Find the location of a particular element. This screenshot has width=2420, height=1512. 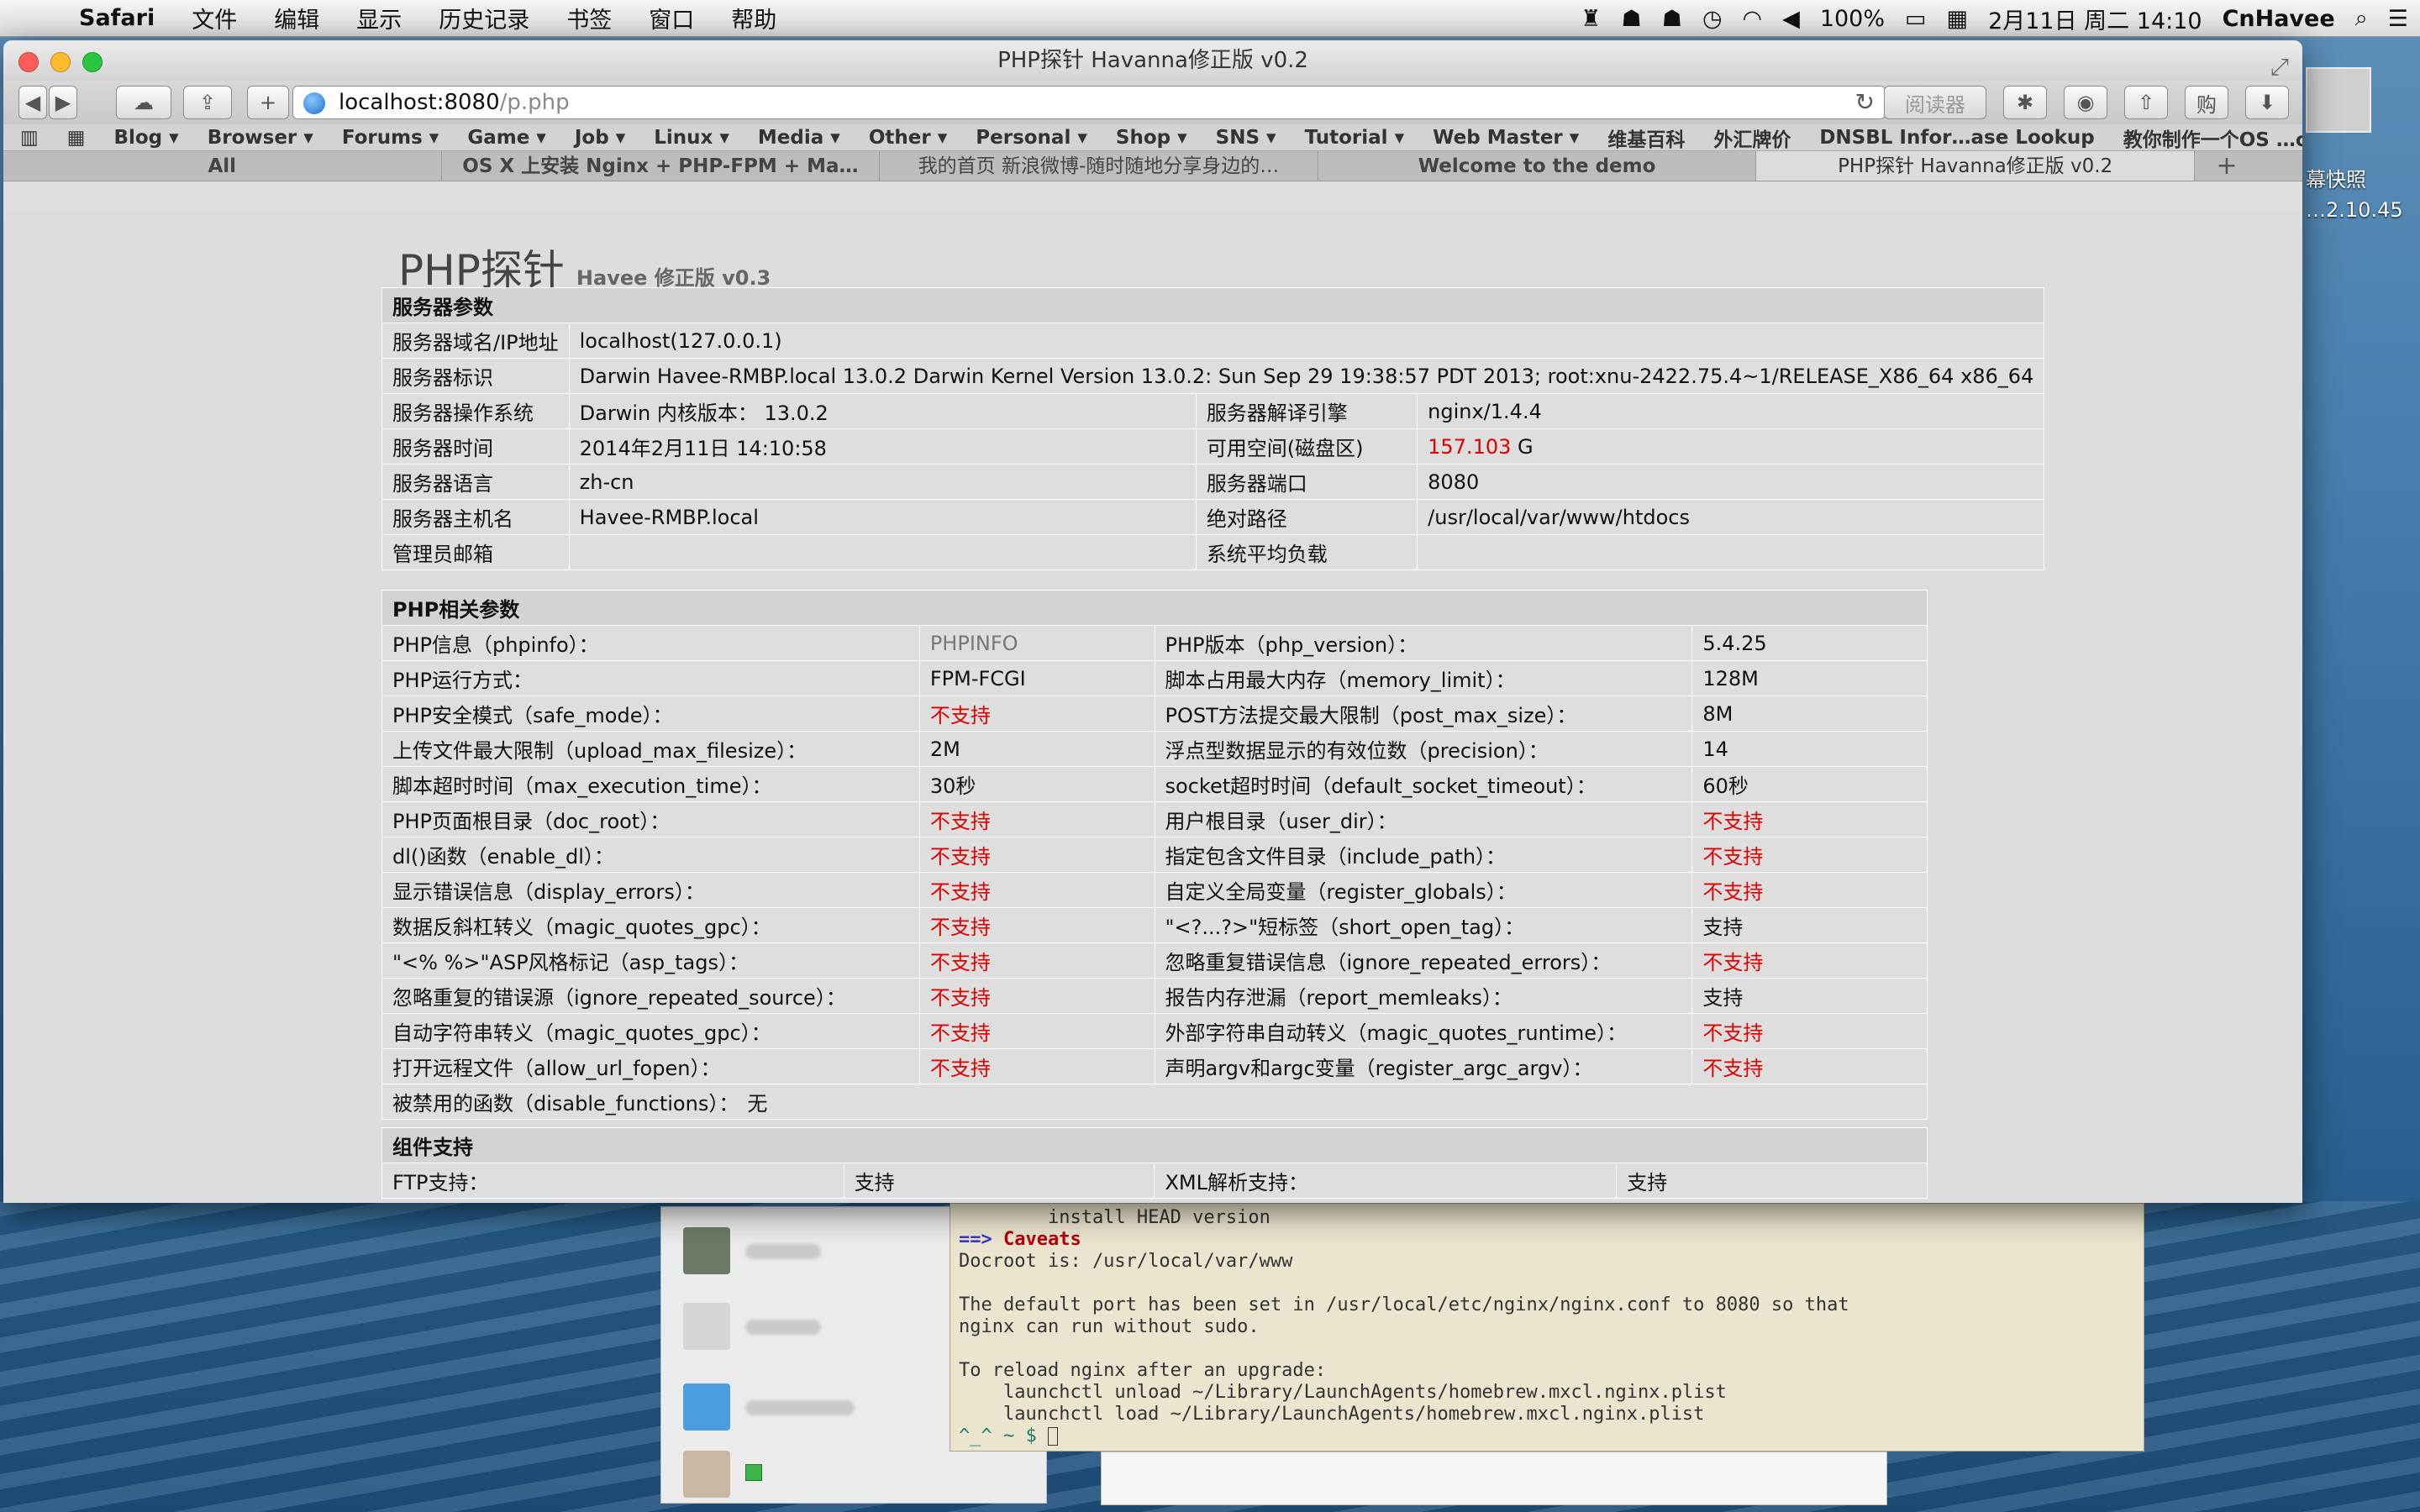

desktop-file-label-line2: …2.10.45 is located at coordinates (2354, 210).